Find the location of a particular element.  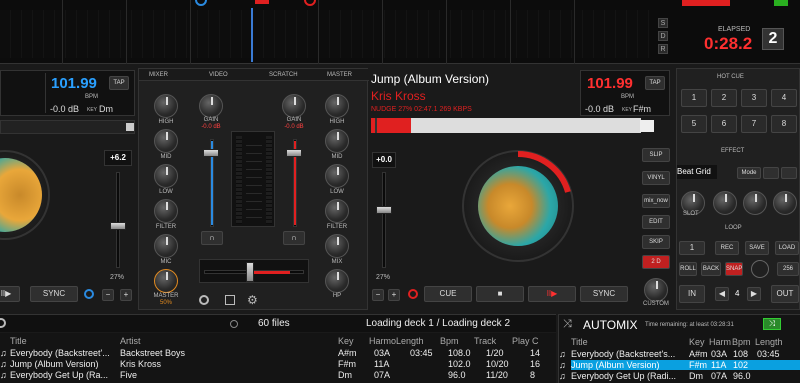

right-link-icon is located at coordinates (413, 294).